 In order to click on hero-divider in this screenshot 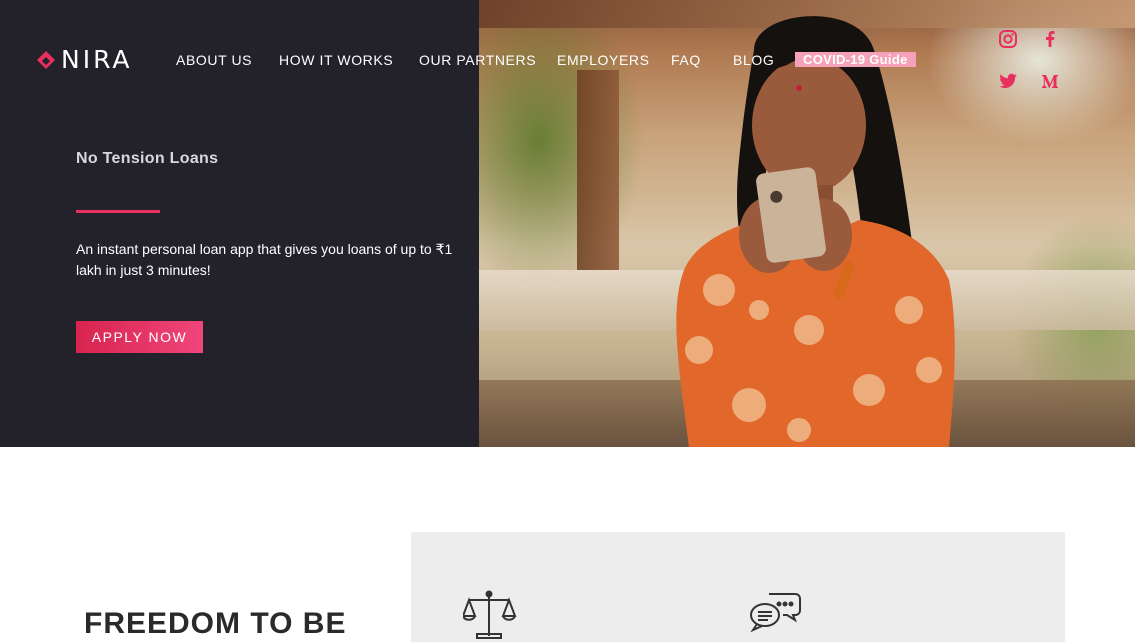, I will do `click(118, 211)`.